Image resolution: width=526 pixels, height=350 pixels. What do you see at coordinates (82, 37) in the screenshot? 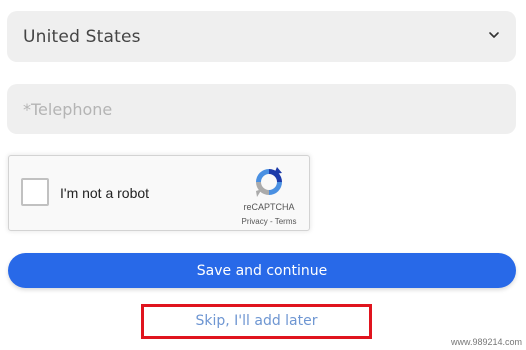
I see `country-select-value: United States` at bounding box center [82, 37].